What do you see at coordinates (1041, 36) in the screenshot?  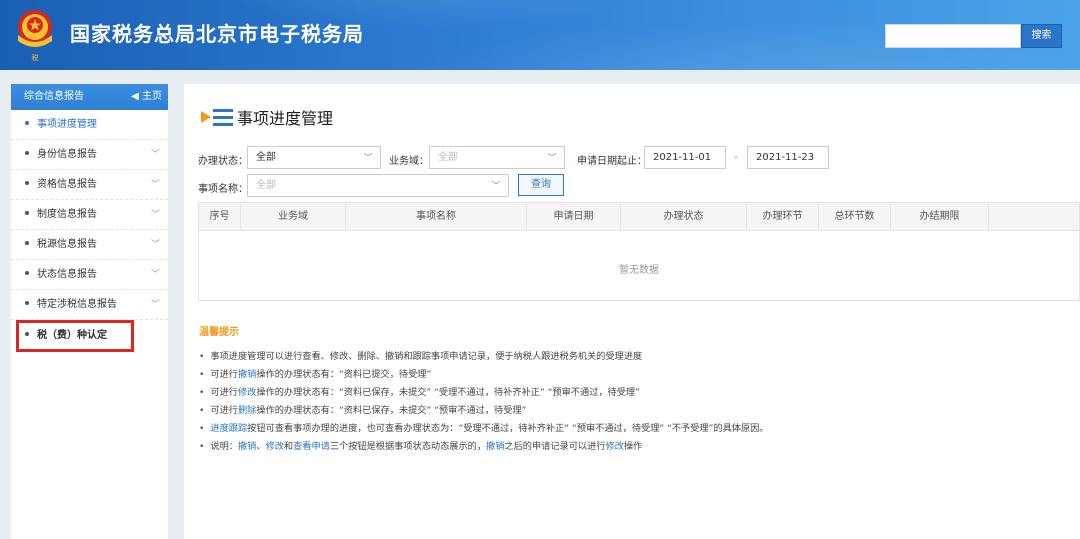 I see `header-search-button: 搜索` at bounding box center [1041, 36].